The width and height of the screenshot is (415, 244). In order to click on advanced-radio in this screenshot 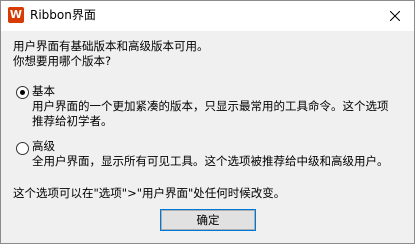, I will do `click(22, 148)`.